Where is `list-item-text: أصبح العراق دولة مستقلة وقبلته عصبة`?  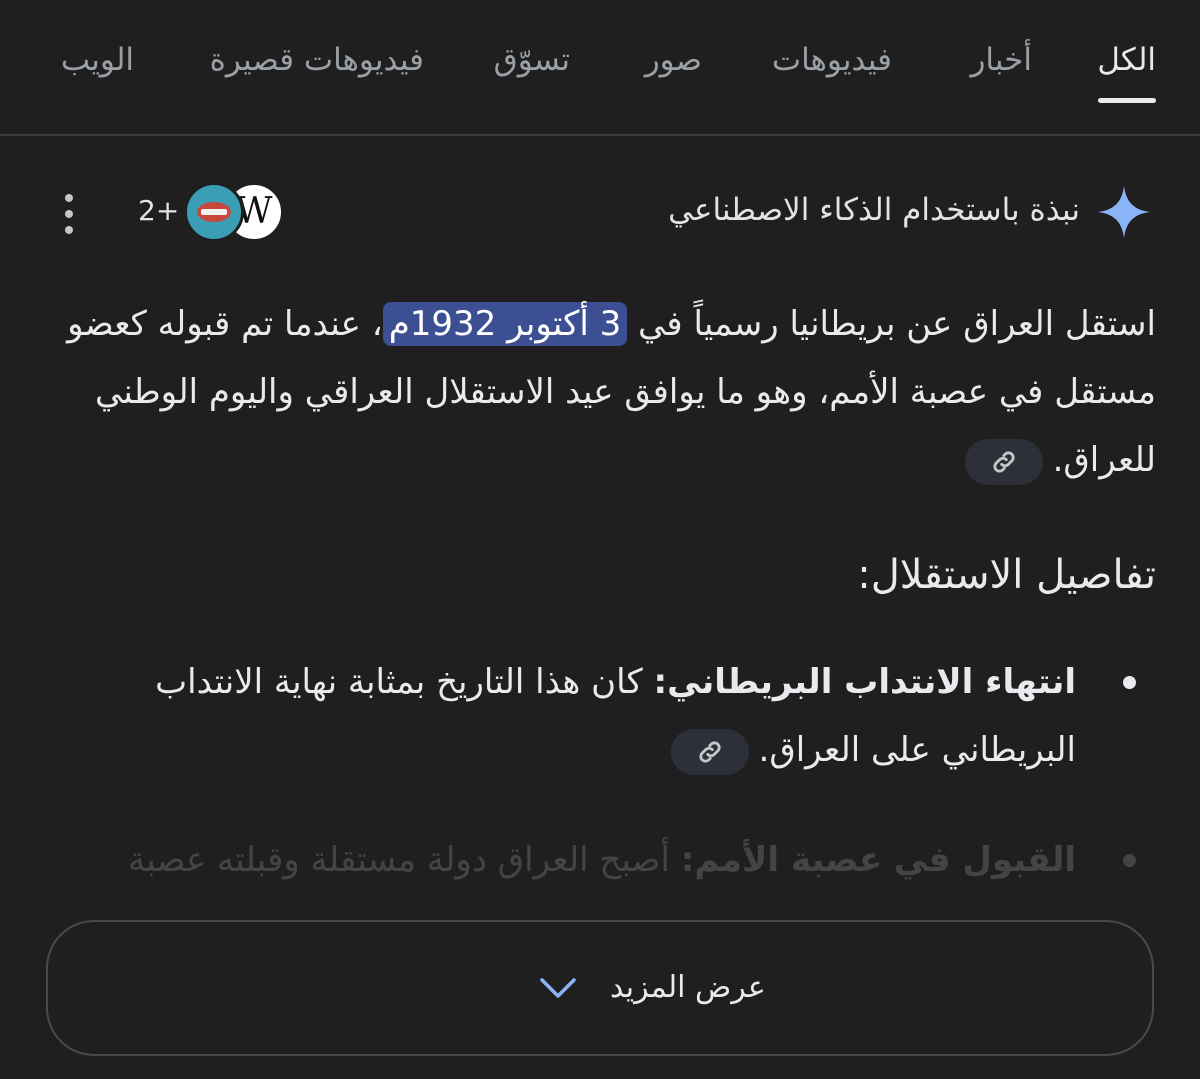 list-item-text: أصبح العراق دولة مستقلة وقبلته عصبة is located at coordinates (404, 860).